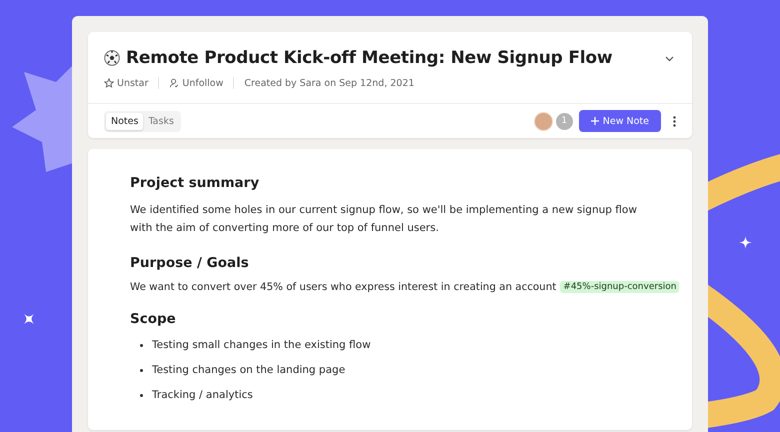  Describe the element at coordinates (594, 121) in the screenshot. I see `plus-icon` at that location.